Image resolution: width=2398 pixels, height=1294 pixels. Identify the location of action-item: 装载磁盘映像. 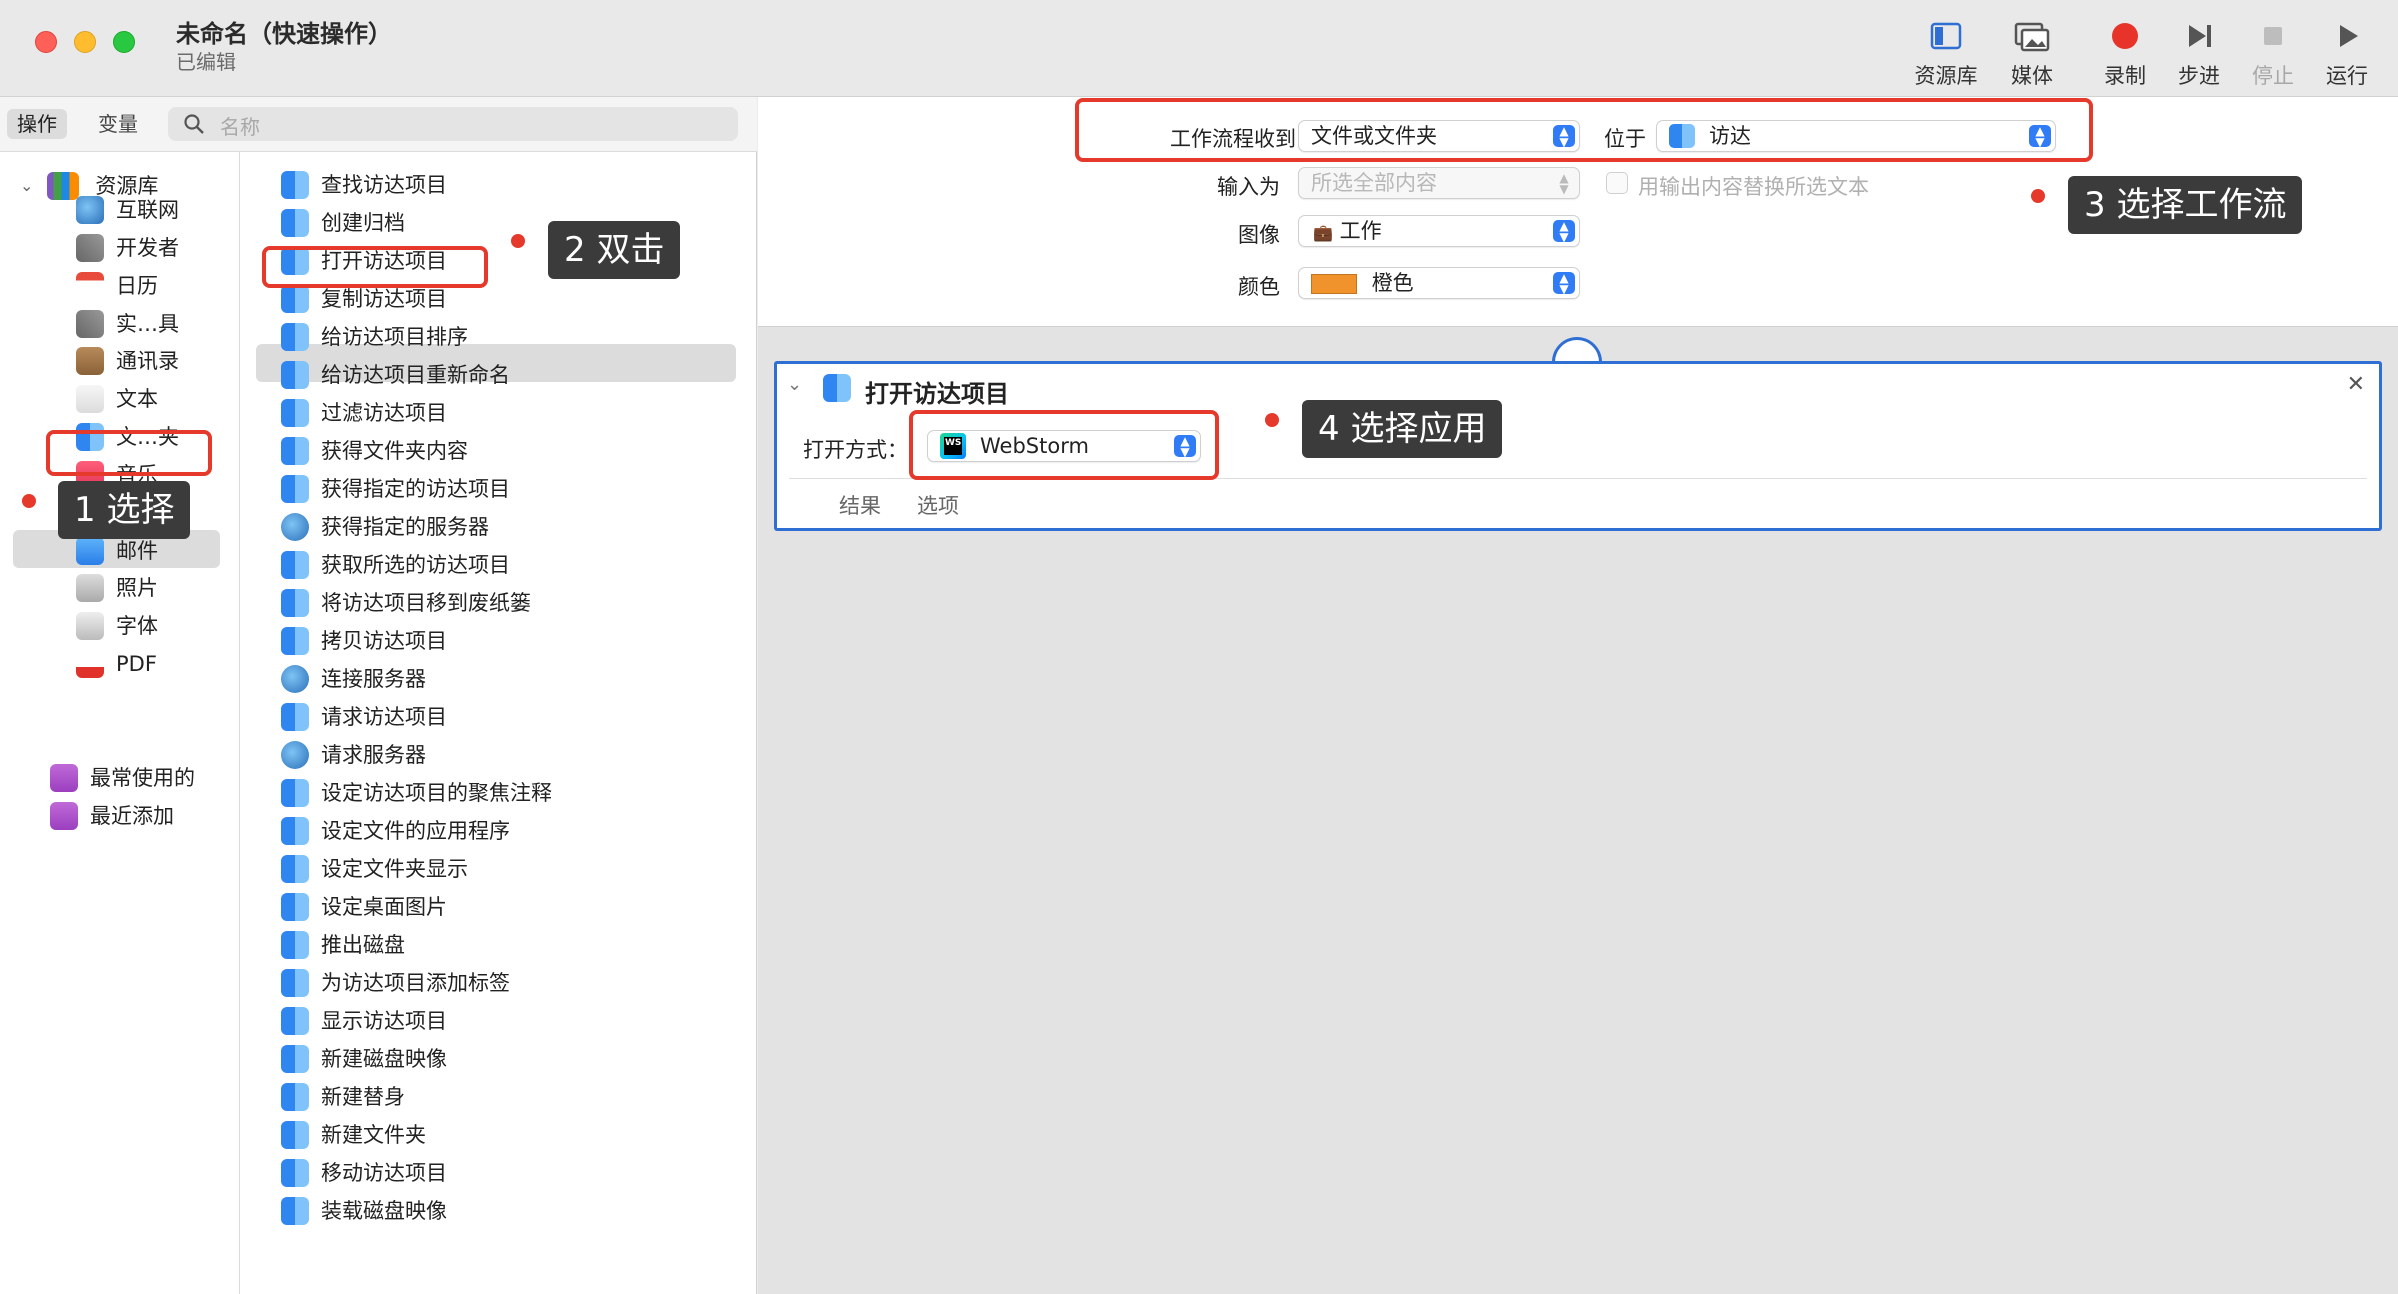
(364, 1210).